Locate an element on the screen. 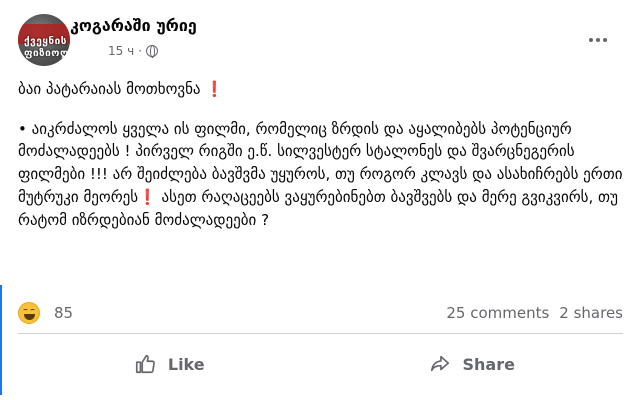 The width and height of the screenshot is (641, 400). emoji-mouth is located at coordinates (29, 317).